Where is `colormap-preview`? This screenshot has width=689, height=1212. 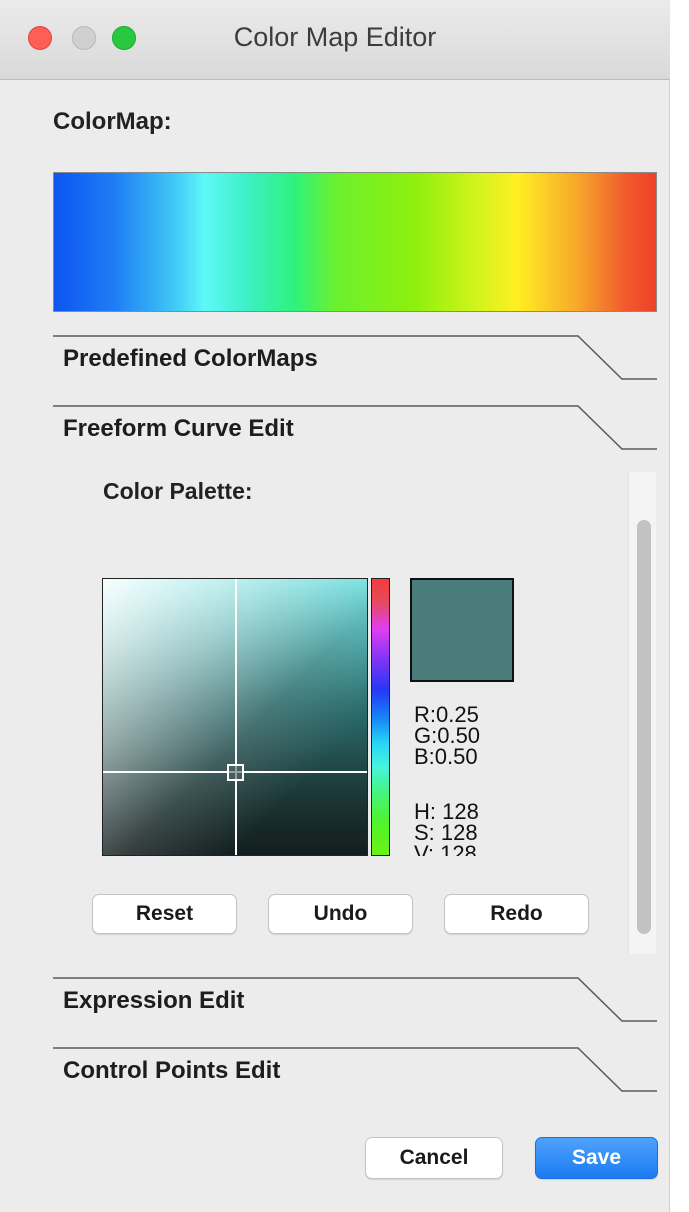
colormap-preview is located at coordinates (355, 242).